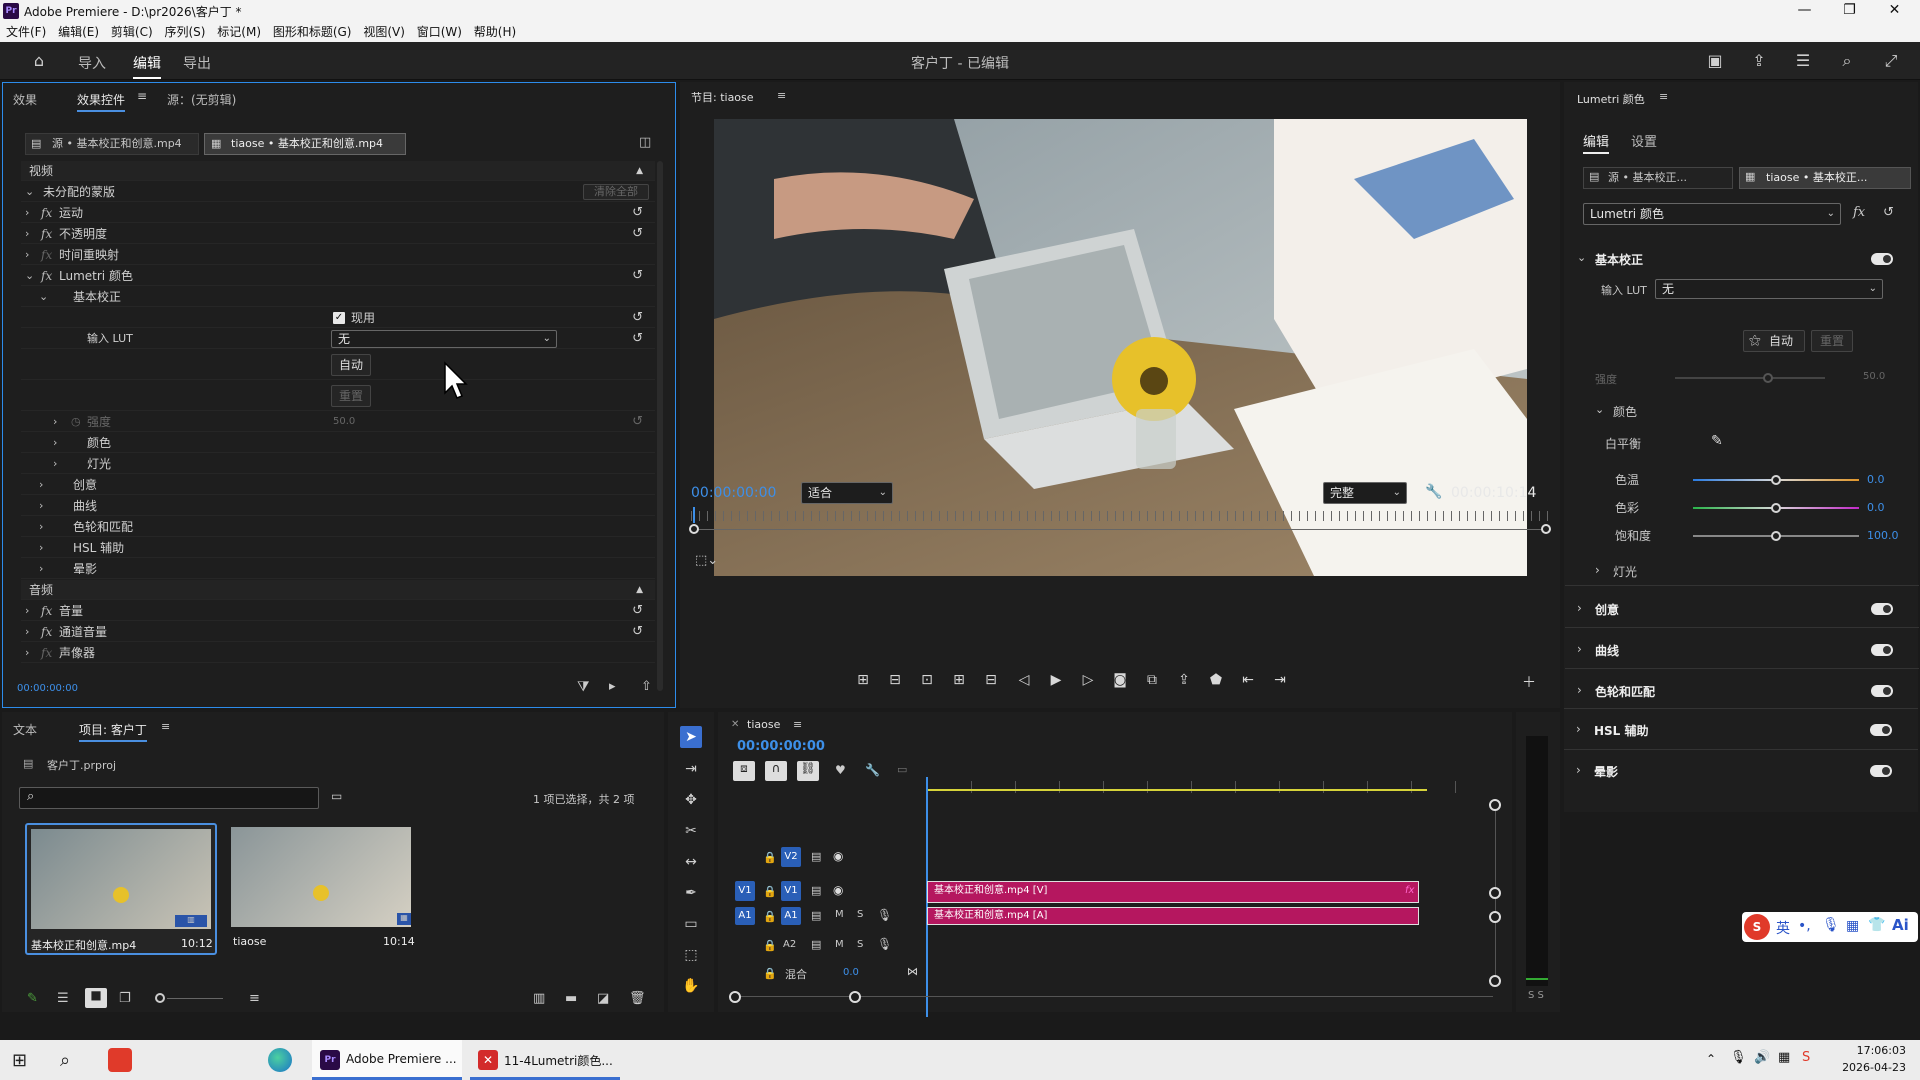  What do you see at coordinates (603, 998) in the screenshot?
I see `new-item-icon: ◪` at bounding box center [603, 998].